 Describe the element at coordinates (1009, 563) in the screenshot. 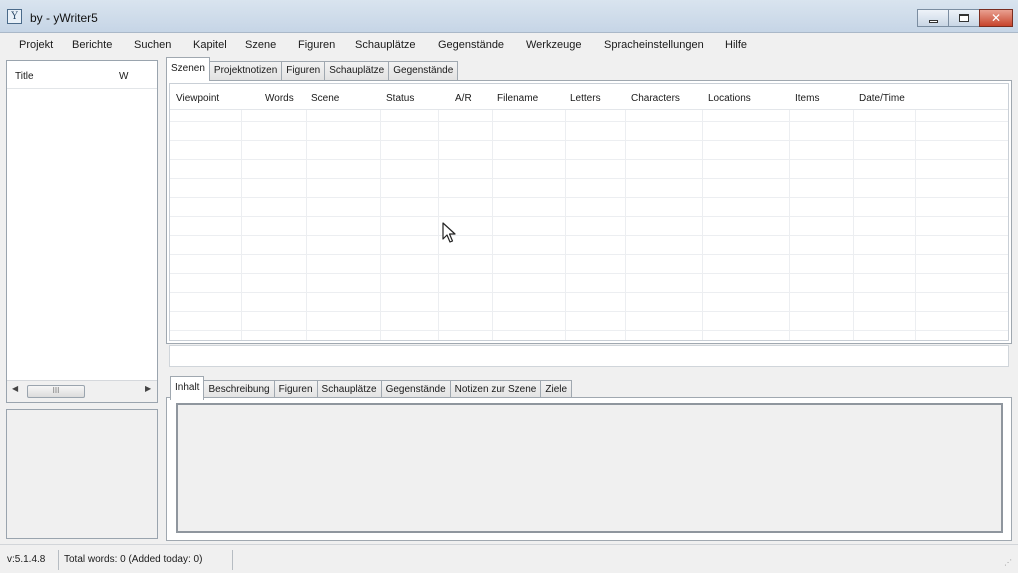

I see `resize-grip-icon: ⋰` at that location.